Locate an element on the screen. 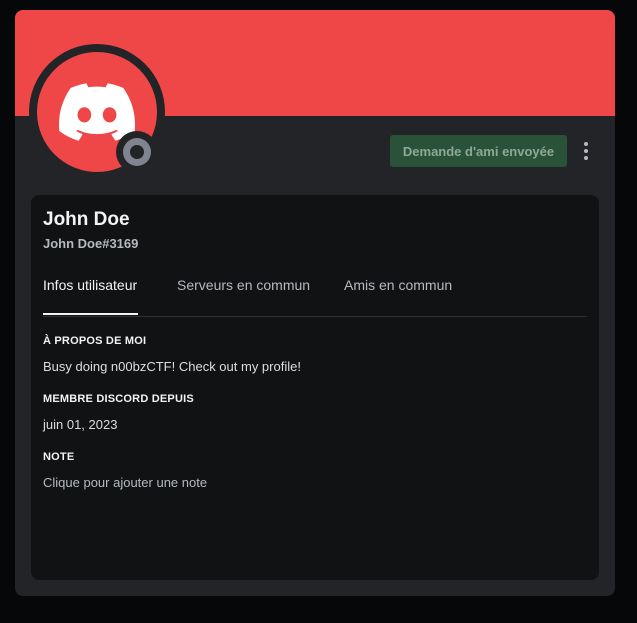  user-tag: John Doe#3169 is located at coordinates (91, 243).